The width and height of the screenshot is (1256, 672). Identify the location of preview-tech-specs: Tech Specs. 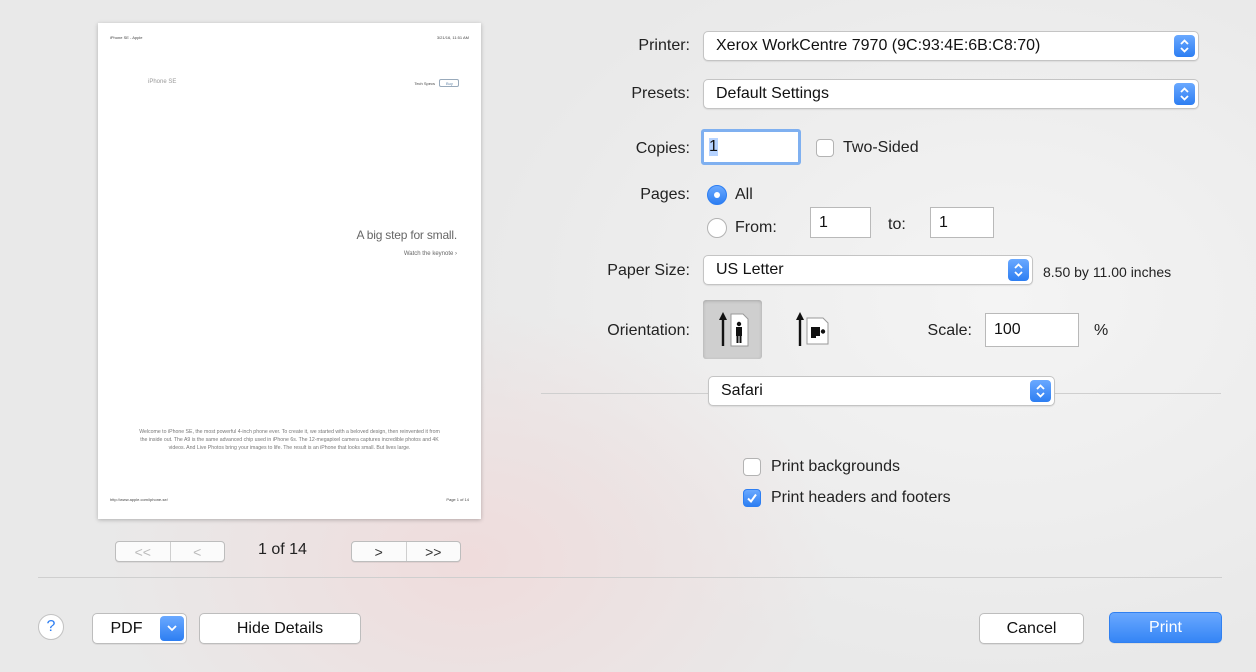
(424, 83).